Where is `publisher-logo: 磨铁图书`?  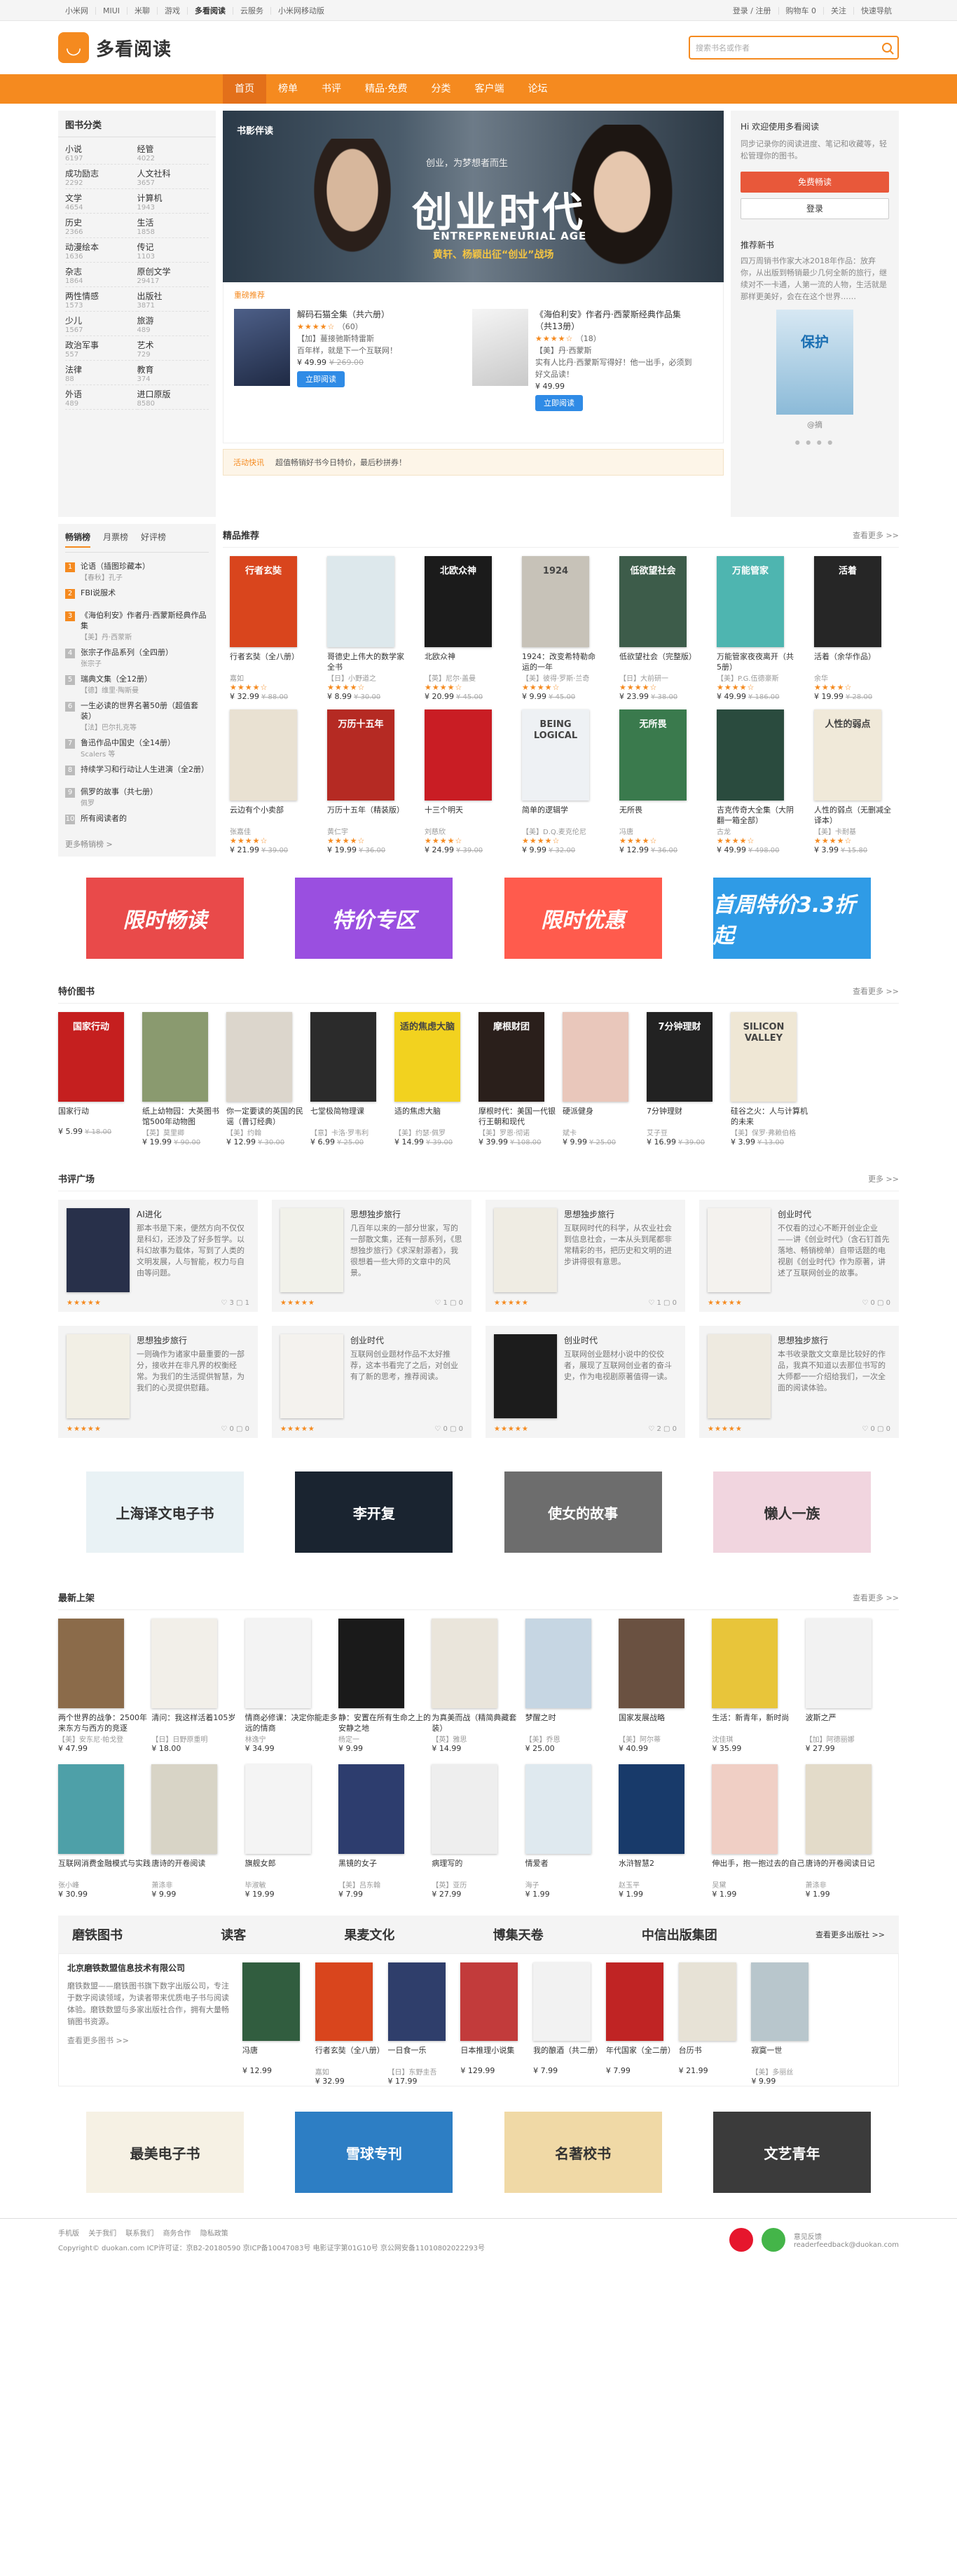 publisher-logo: 磨铁图书 is located at coordinates (97, 1935).